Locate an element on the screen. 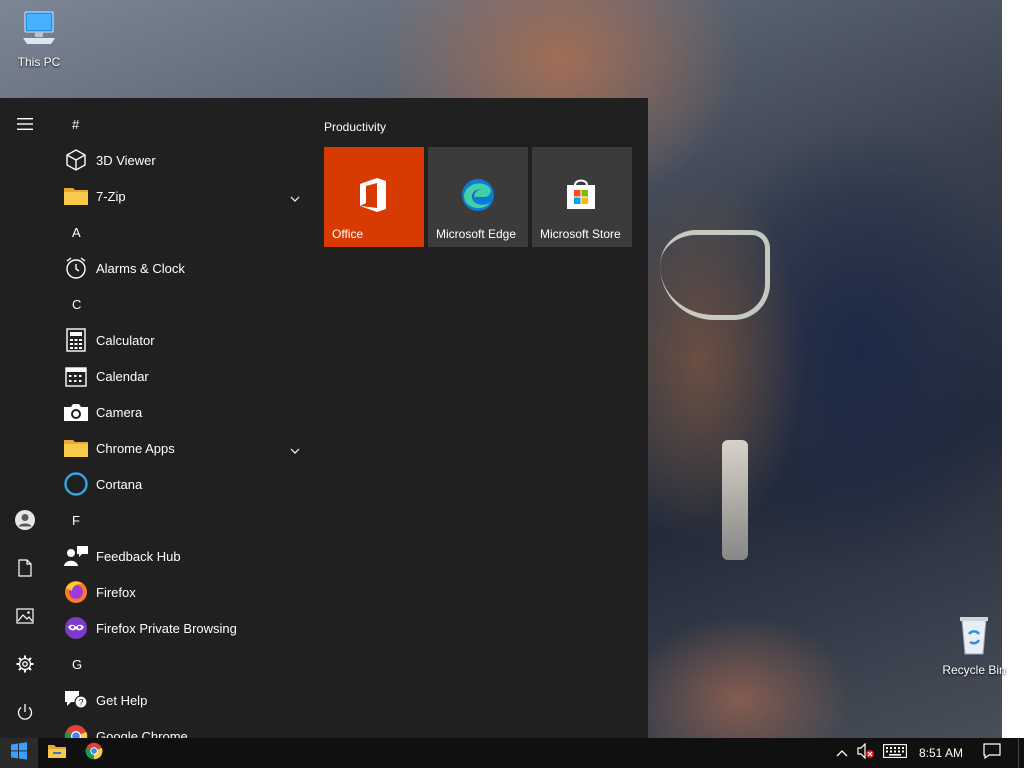  letter-header: # is located at coordinates (181, 124).